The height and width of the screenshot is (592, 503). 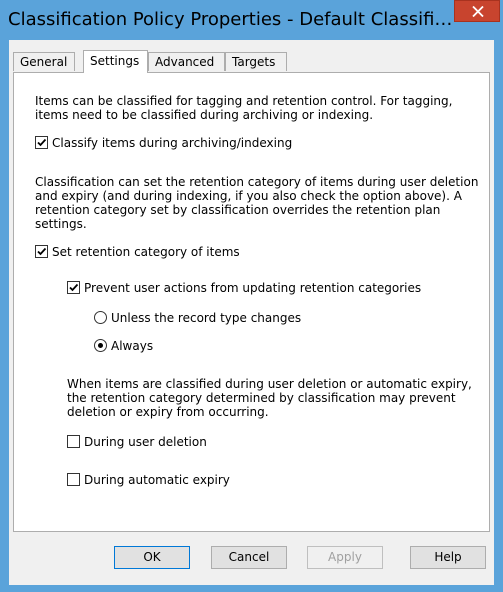 I want to click on during-expiry-label: During automatic expiry, so click(x=157, y=480).